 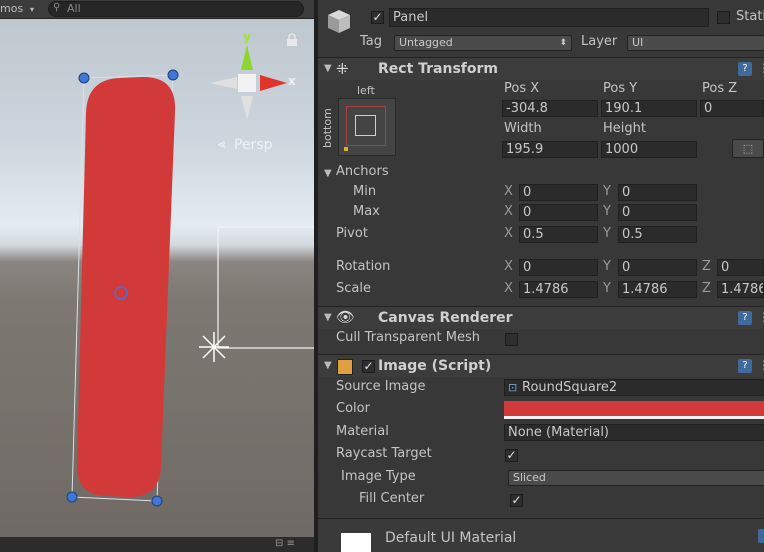 I want to click on scale-z-input: 1.4786, so click(x=740, y=289).